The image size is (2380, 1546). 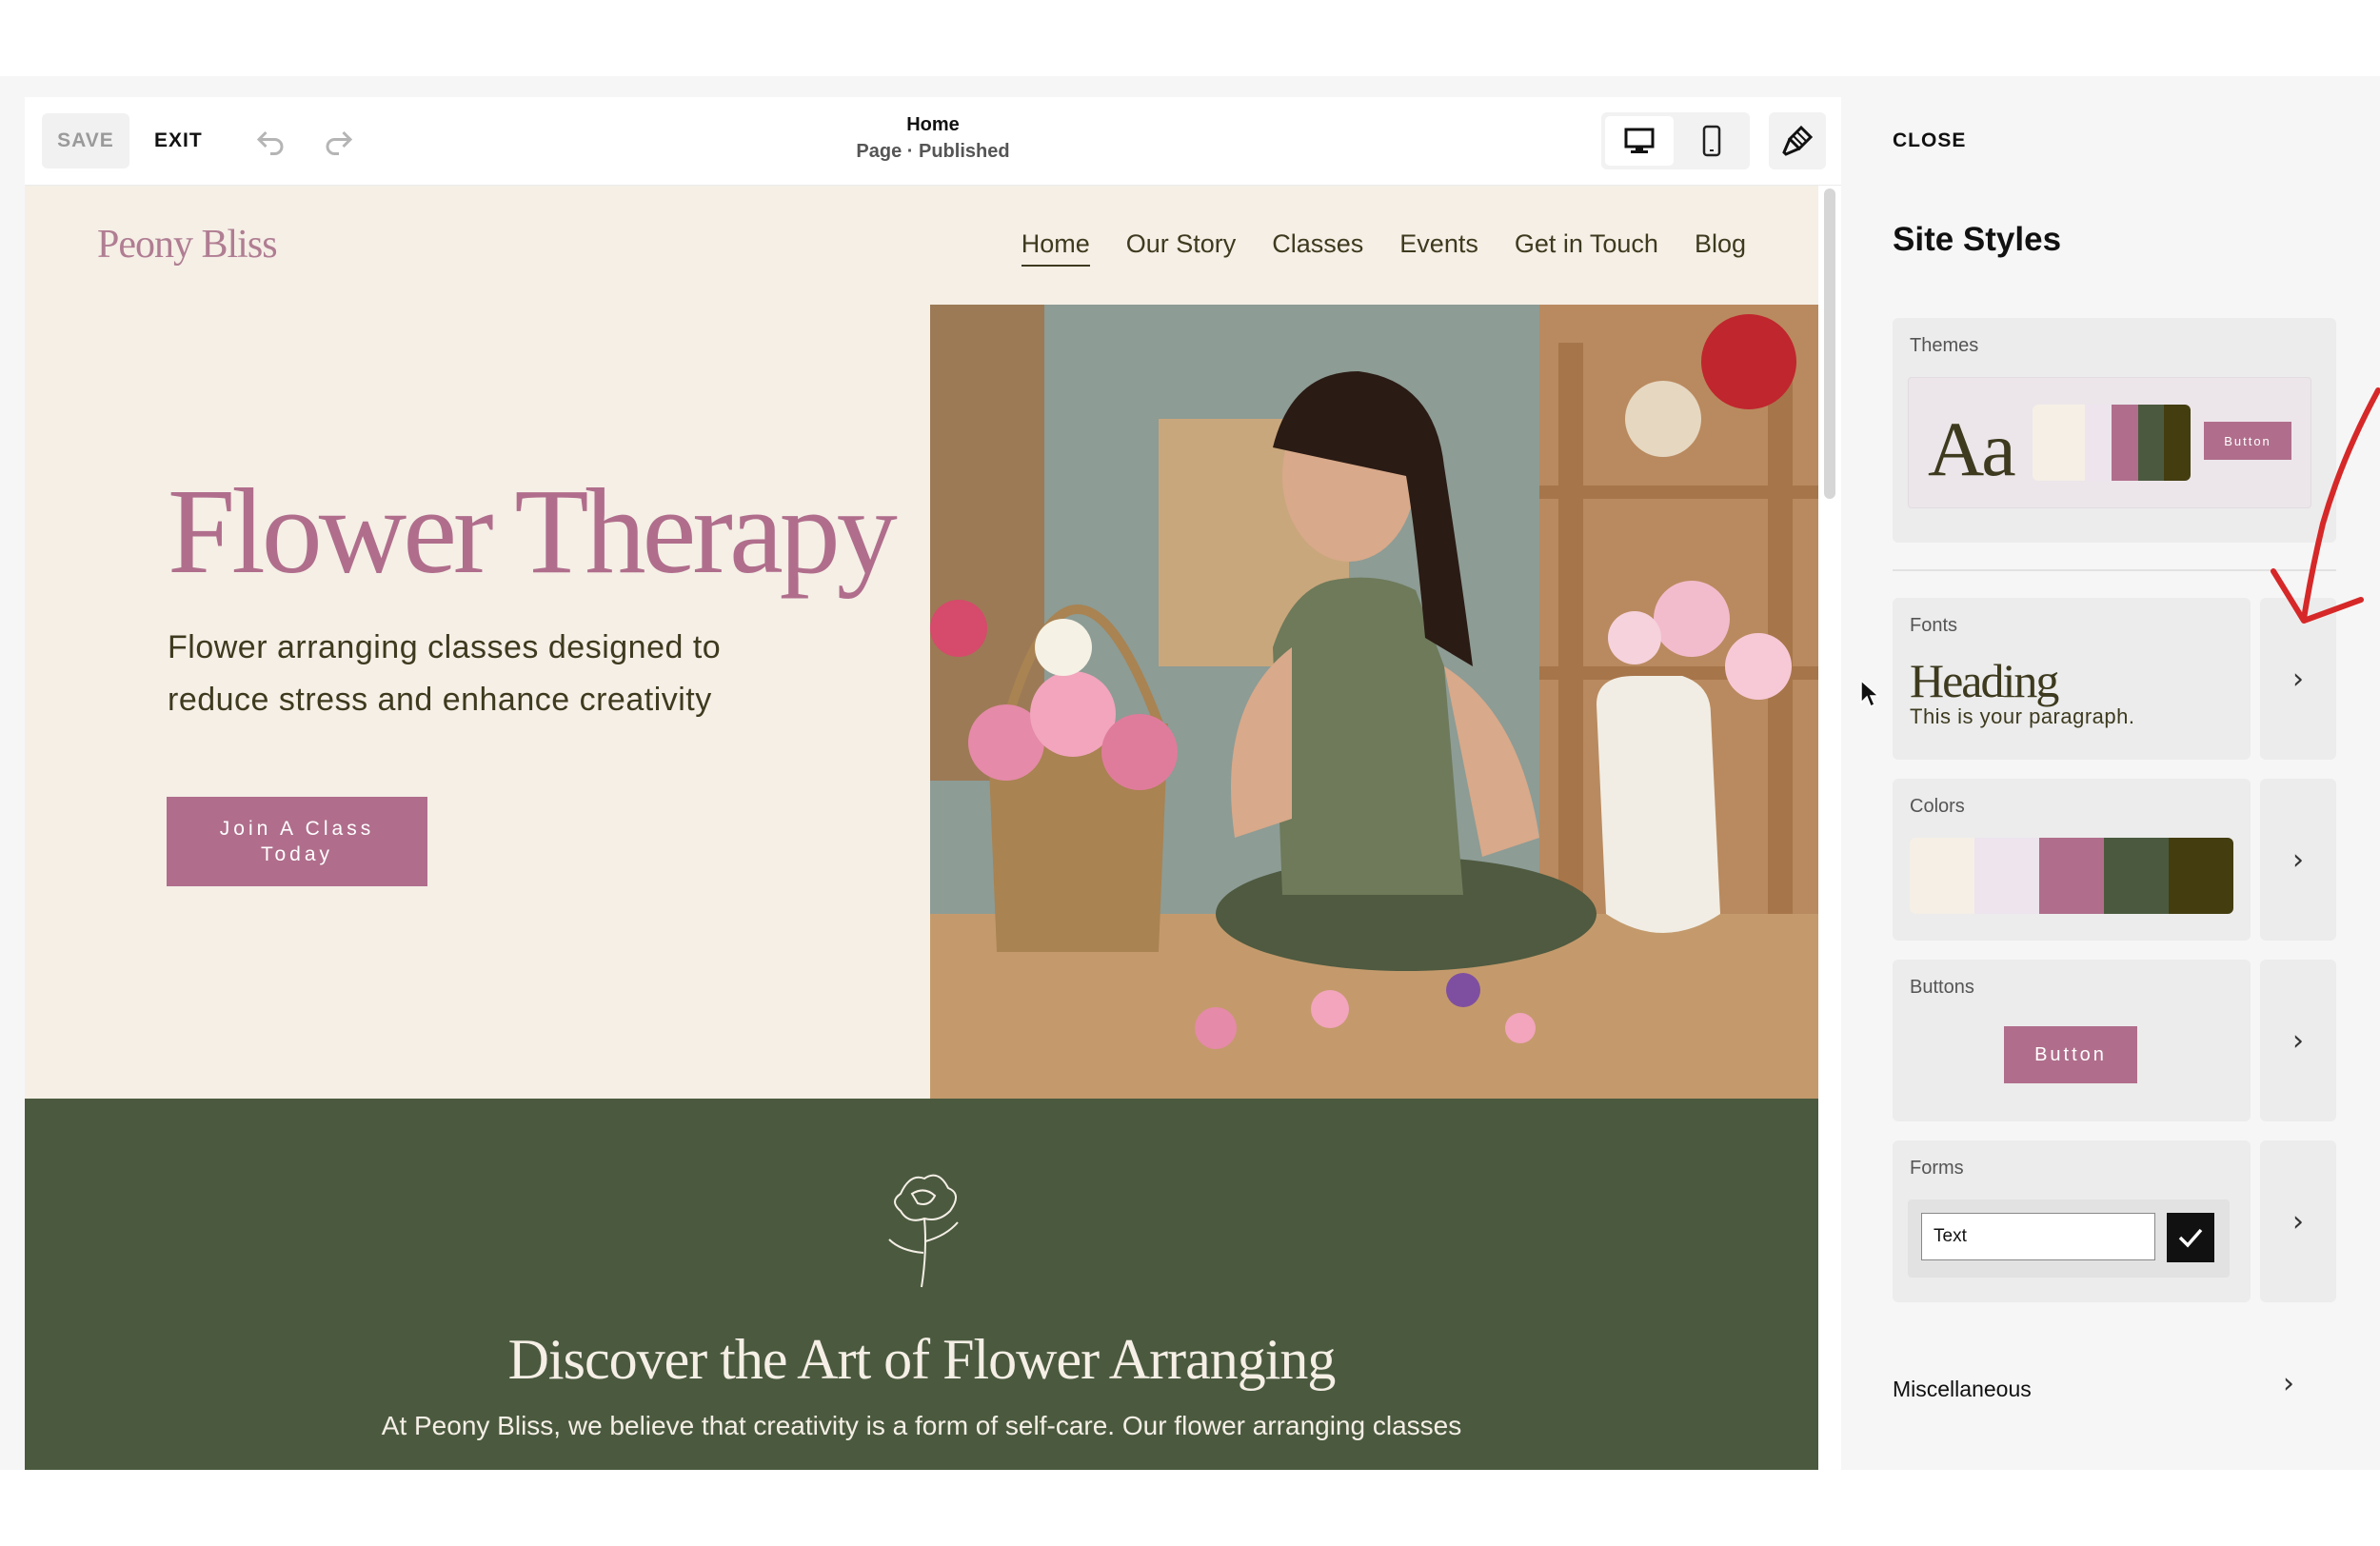 I want to click on theme-color-swatches, so click(x=2112, y=443).